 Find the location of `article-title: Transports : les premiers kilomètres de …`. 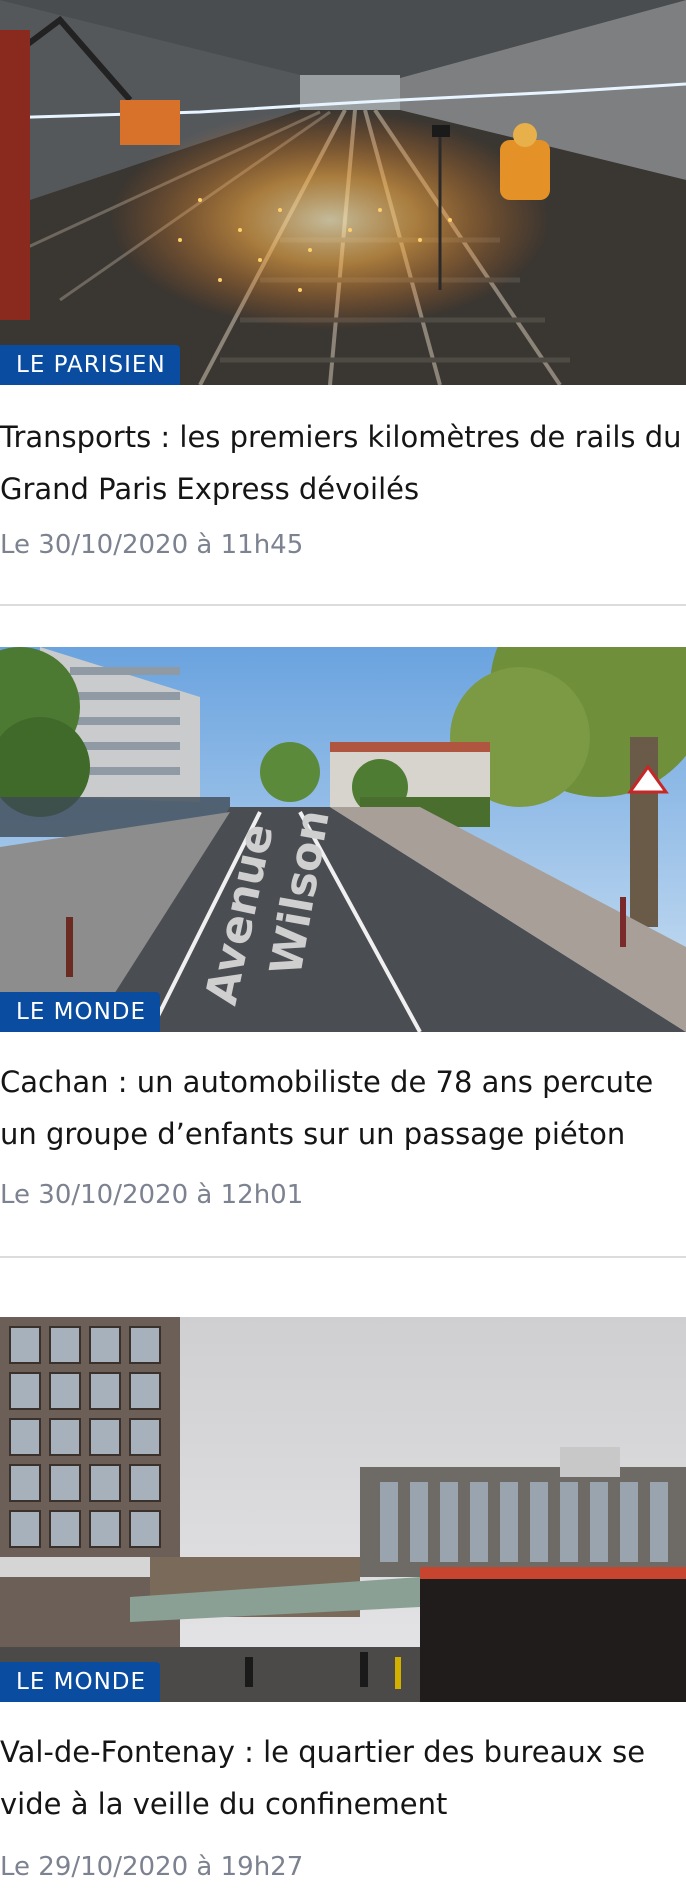

article-title: Transports : les premiers kilomètres de … is located at coordinates (343, 450).